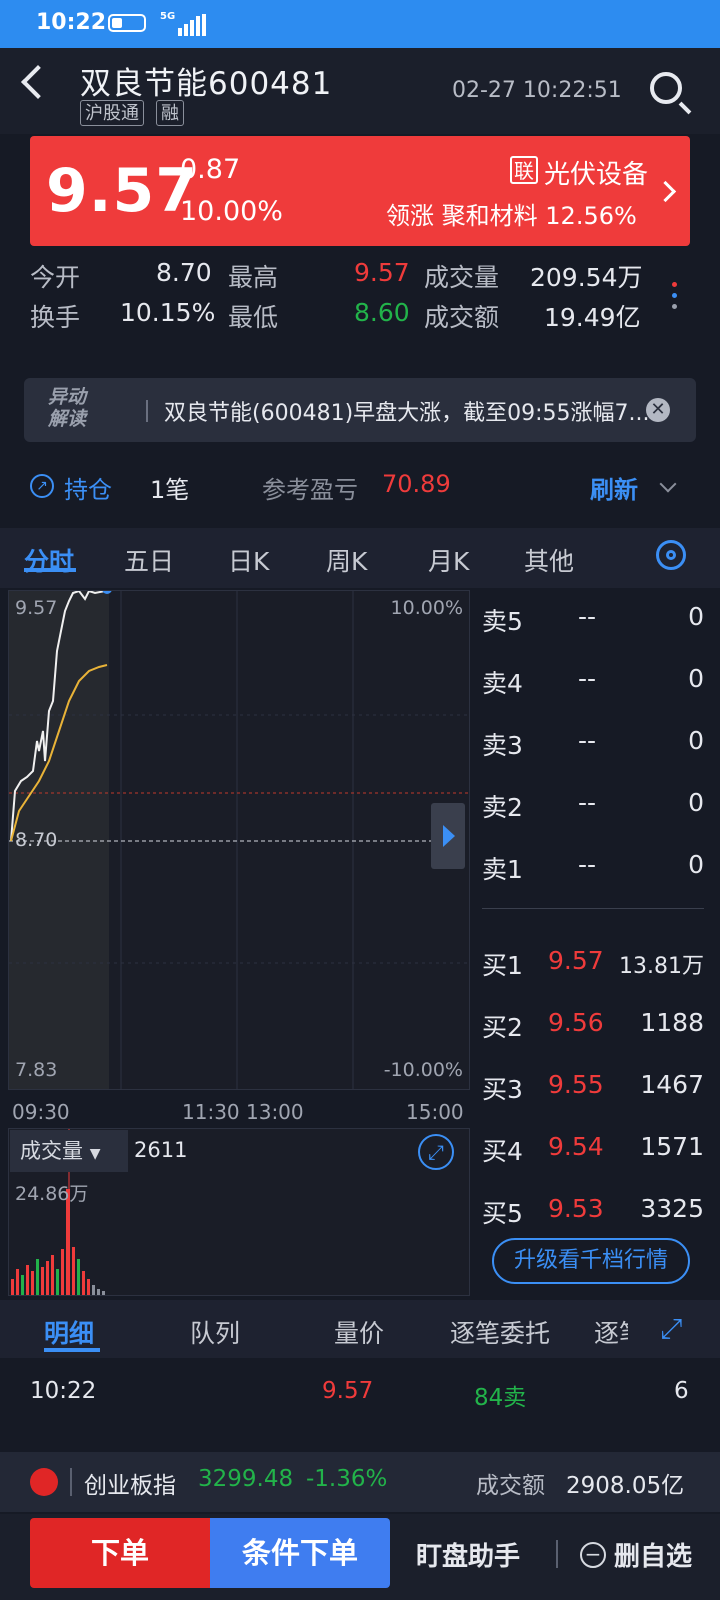 This screenshot has height=1600, width=720. I want to click on tick-count: 6, so click(681, 1391).